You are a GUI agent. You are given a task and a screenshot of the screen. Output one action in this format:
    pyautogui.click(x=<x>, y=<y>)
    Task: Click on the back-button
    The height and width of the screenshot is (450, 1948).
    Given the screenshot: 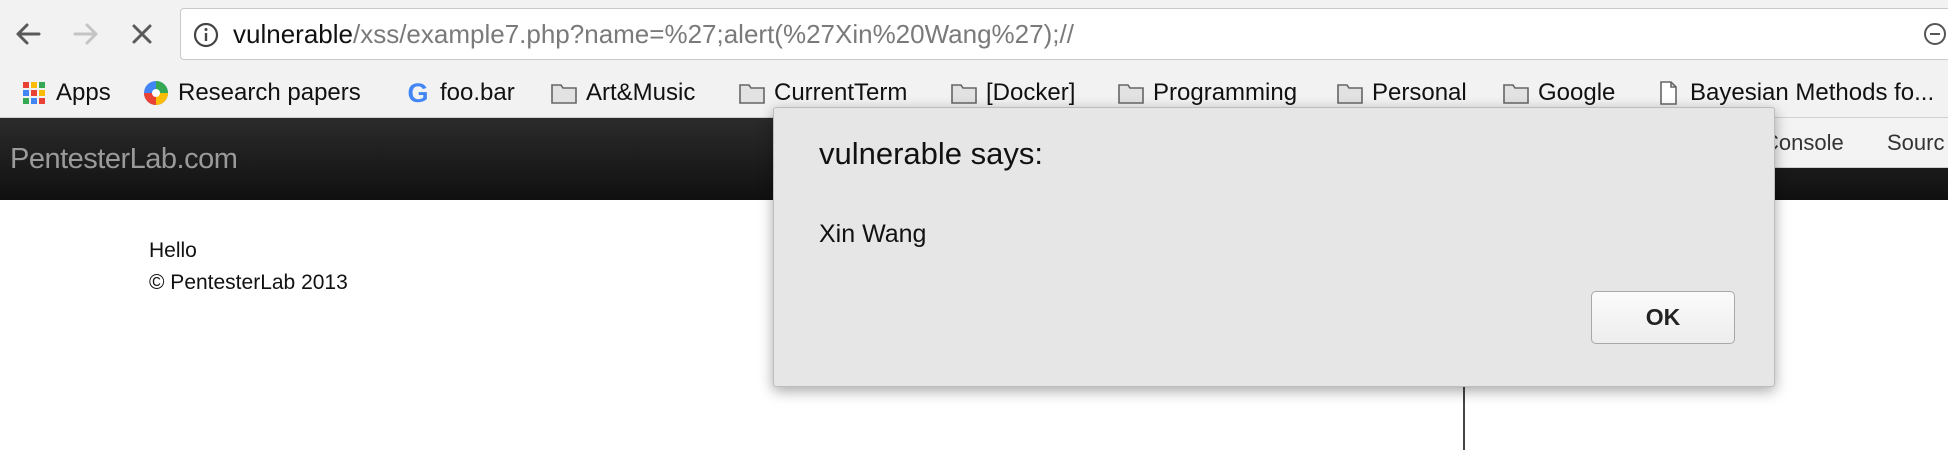 What is the action you would take?
    pyautogui.click(x=28, y=34)
    